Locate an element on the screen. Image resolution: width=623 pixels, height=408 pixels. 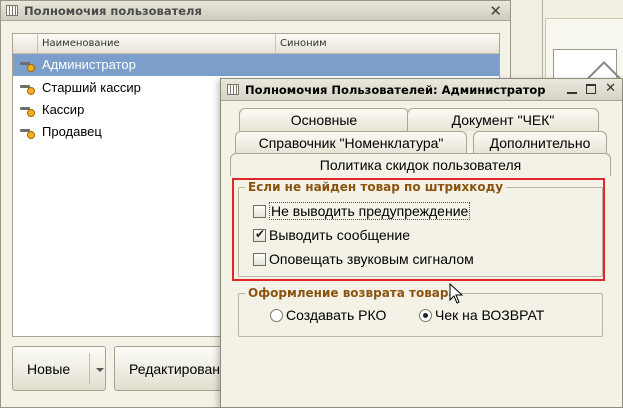
minimize-icon is located at coordinates (572, 92).